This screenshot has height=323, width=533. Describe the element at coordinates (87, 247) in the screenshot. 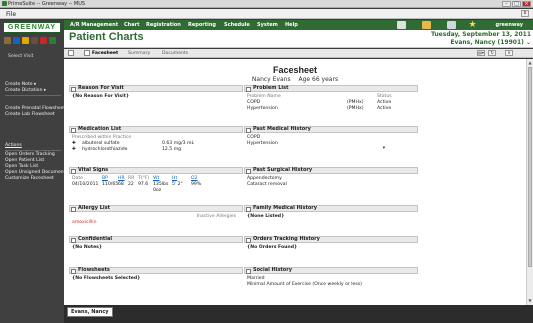

I see `confidential-value: {No Notes}` at that location.